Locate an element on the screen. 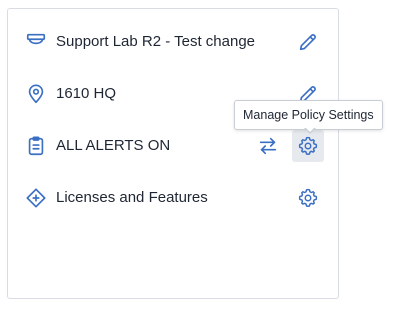 This screenshot has height=313, width=398. change-policy-button is located at coordinates (268, 146).